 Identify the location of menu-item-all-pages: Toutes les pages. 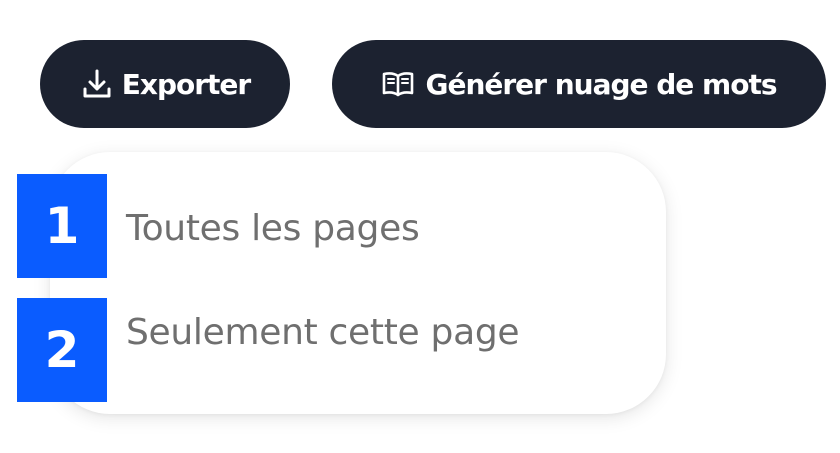
(273, 228).